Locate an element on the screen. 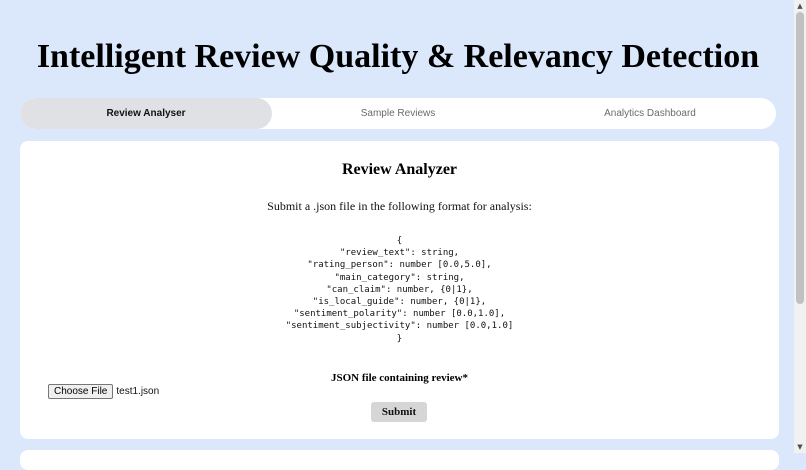 The height and width of the screenshot is (470, 806). tab-sample-reviews: Sample Reviews is located at coordinates (398, 113).